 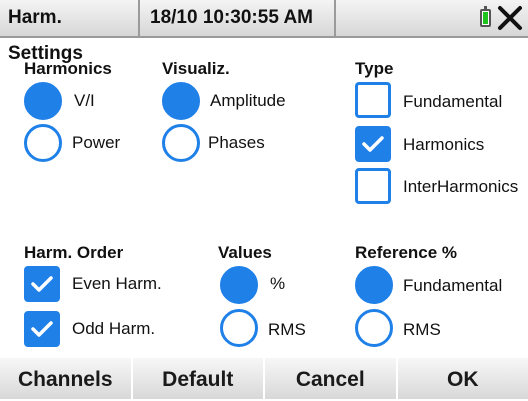 I want to click on radio-values-rms, so click(x=239, y=328).